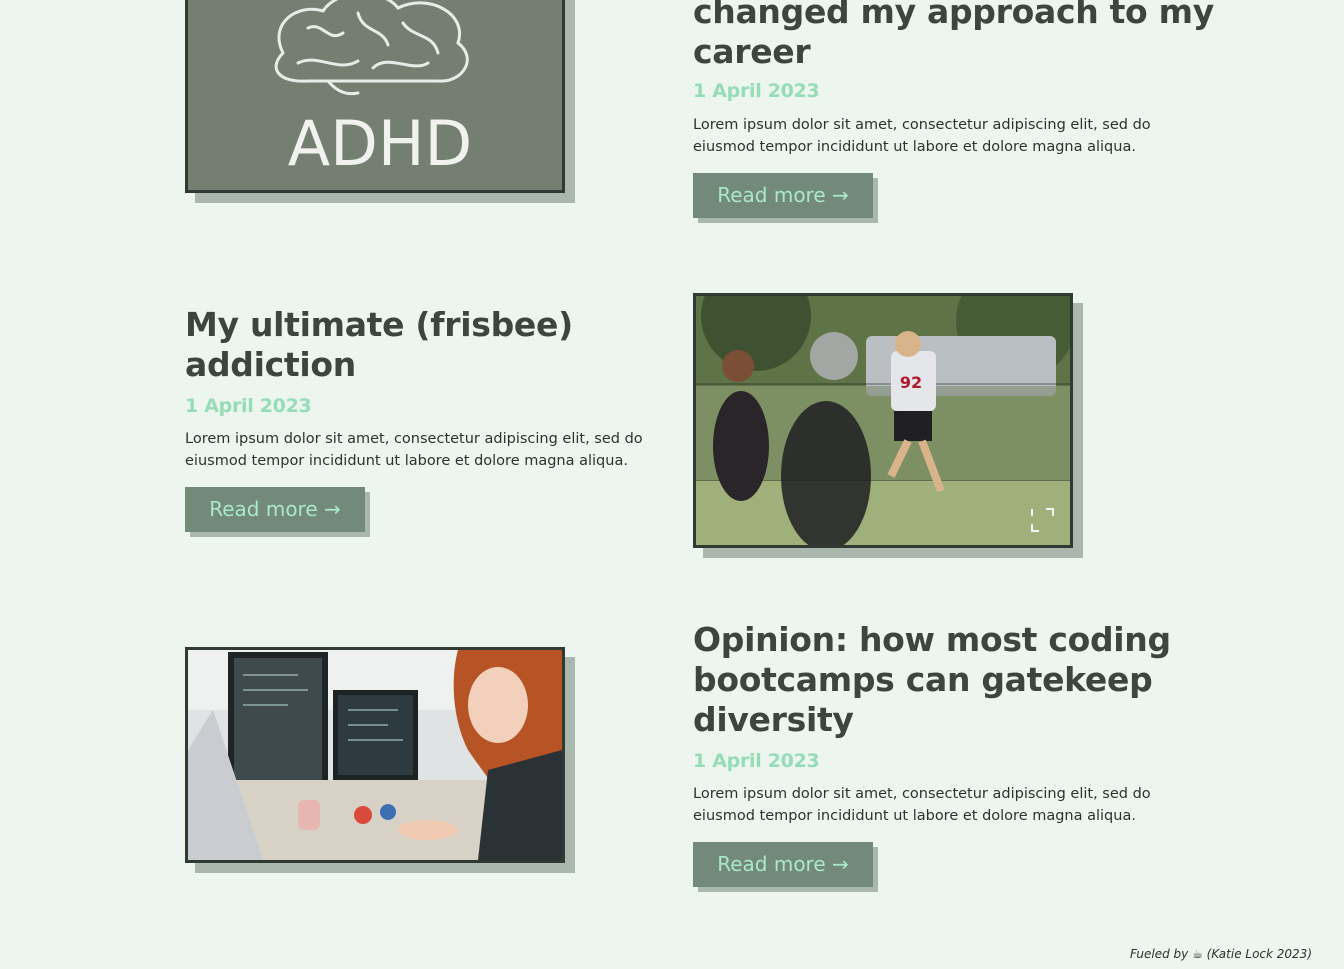 The height and width of the screenshot is (969, 1344). What do you see at coordinates (379, 324) in the screenshot?
I see `title-line: My ultimate (frisbee)` at bounding box center [379, 324].